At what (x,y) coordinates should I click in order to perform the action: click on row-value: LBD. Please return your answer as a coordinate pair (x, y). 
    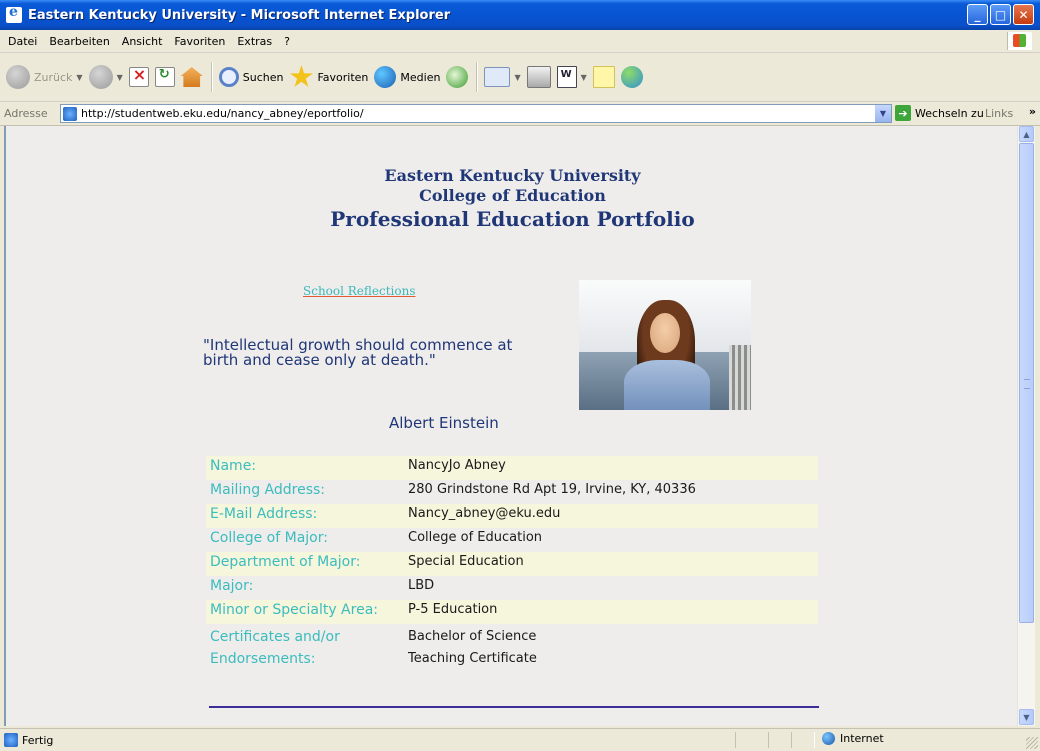
    Looking at the image, I should click on (421, 585).